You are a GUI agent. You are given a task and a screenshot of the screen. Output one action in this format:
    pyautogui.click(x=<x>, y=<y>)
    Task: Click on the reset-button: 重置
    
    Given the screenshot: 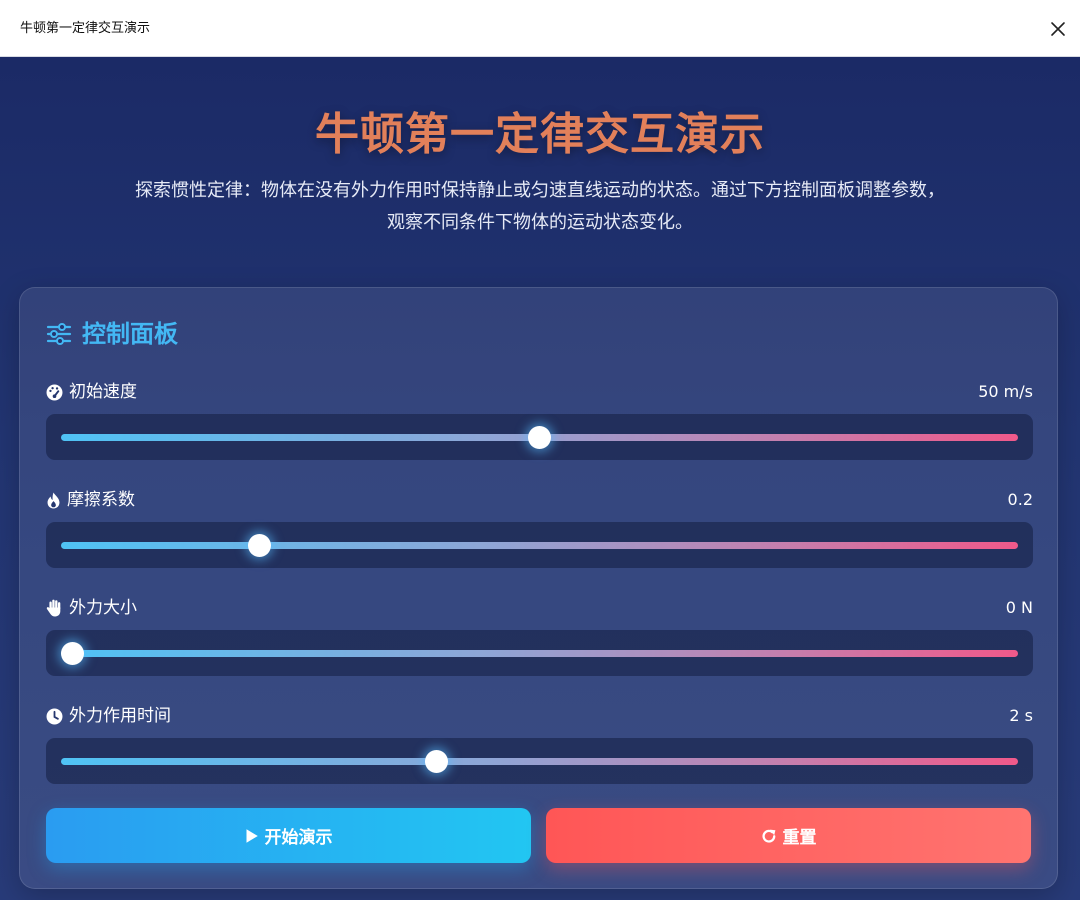 What is the action you would take?
    pyautogui.click(x=788, y=835)
    